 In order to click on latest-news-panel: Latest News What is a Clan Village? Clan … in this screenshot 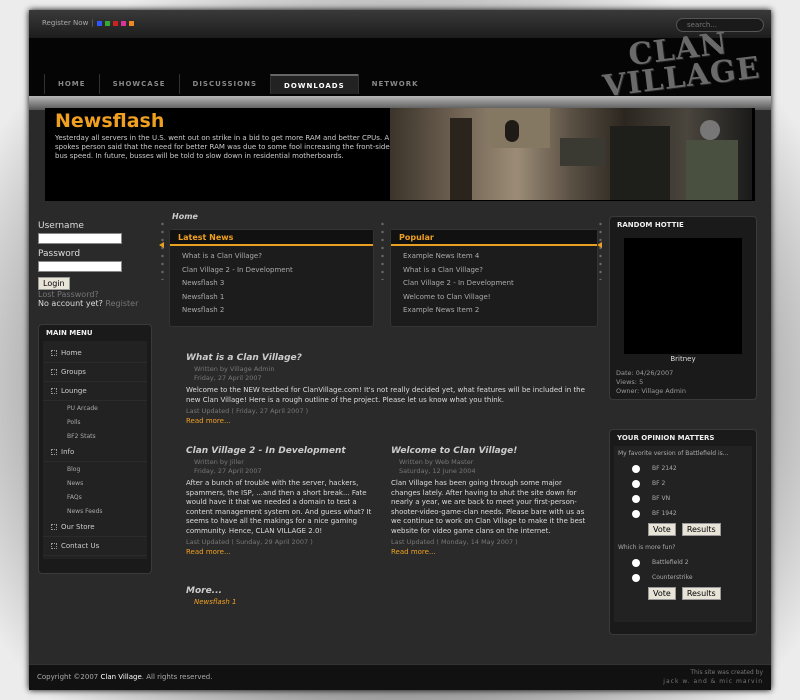, I will do `click(271, 278)`.